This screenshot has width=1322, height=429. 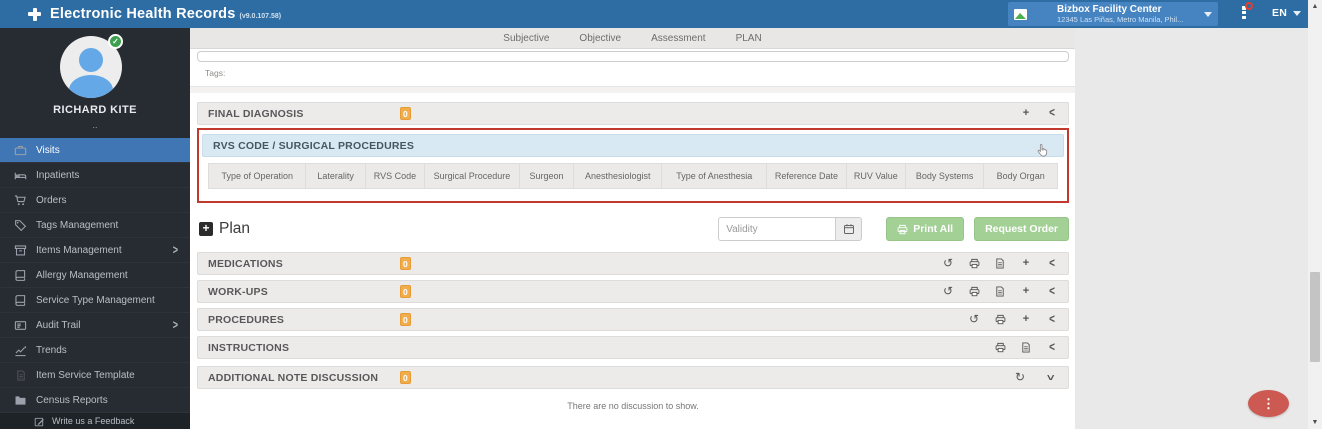 I want to click on scrollbar-thumb, so click(x=1315, y=317).